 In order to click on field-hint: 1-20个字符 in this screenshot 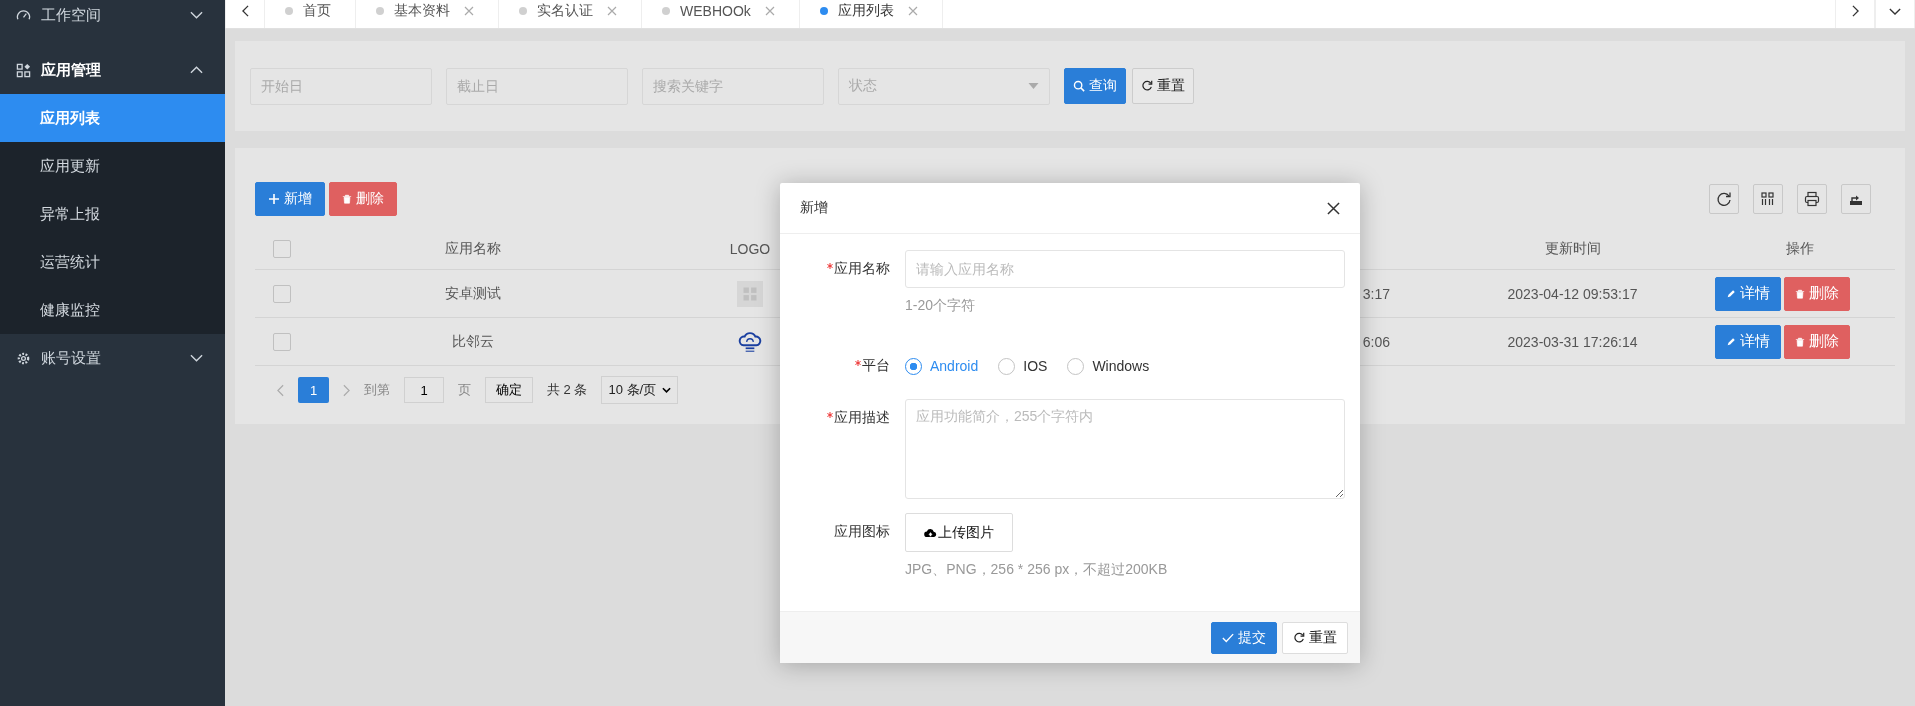, I will do `click(940, 306)`.